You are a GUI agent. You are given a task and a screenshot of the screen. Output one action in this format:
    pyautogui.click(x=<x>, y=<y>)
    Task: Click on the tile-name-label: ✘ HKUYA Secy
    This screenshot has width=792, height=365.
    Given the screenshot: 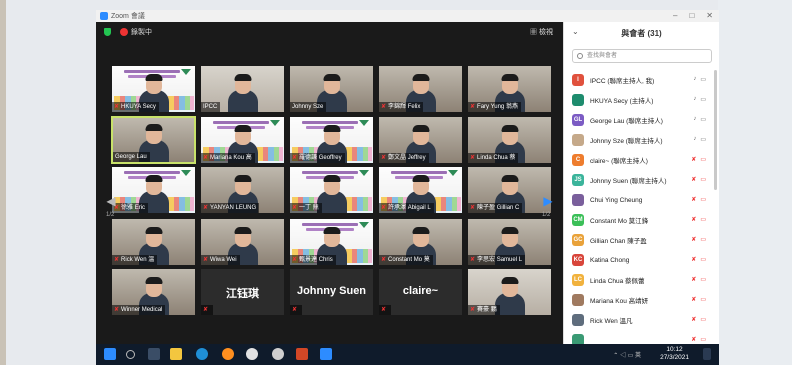 What is the action you would take?
    pyautogui.click(x=135, y=107)
    